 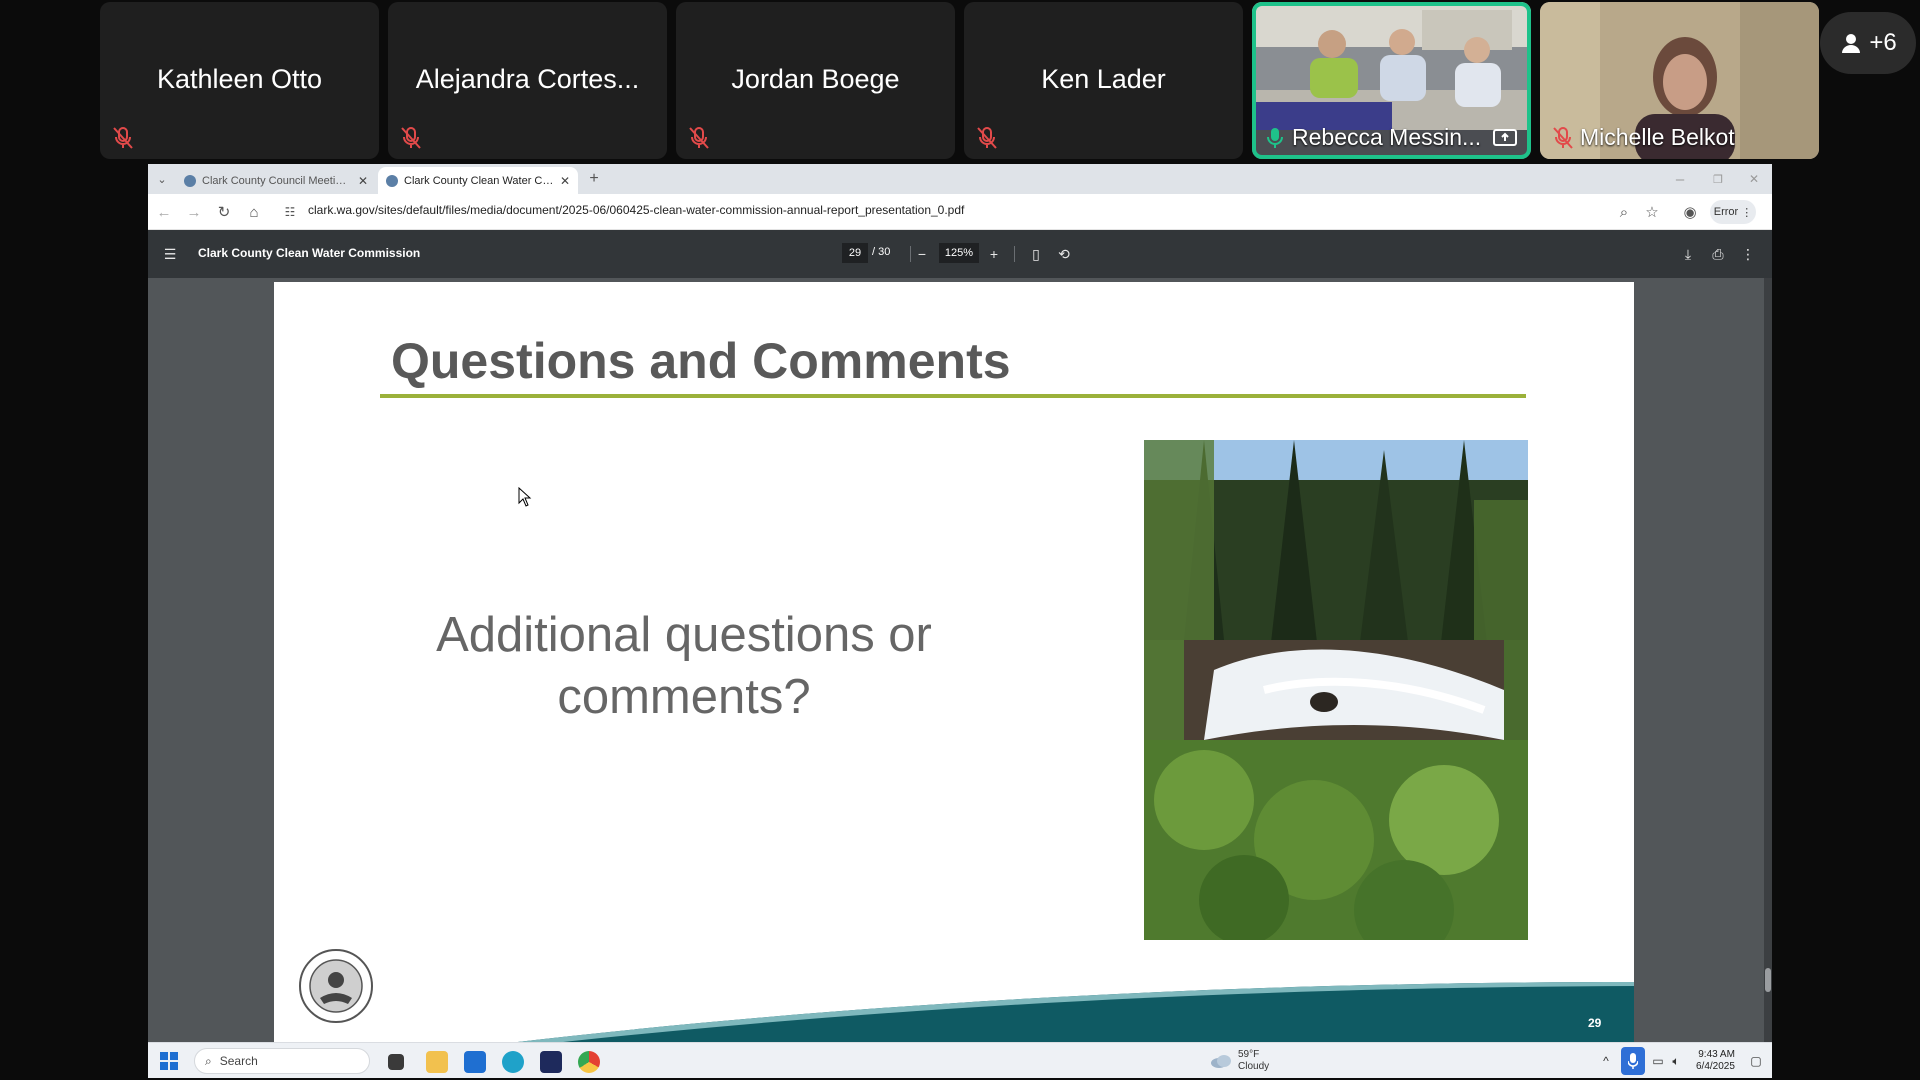 I want to click on zoom-input: 125%, so click(x=959, y=253).